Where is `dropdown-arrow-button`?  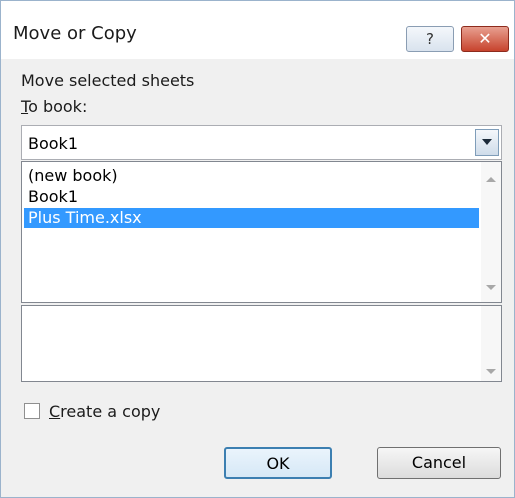 dropdown-arrow-button is located at coordinates (487, 142).